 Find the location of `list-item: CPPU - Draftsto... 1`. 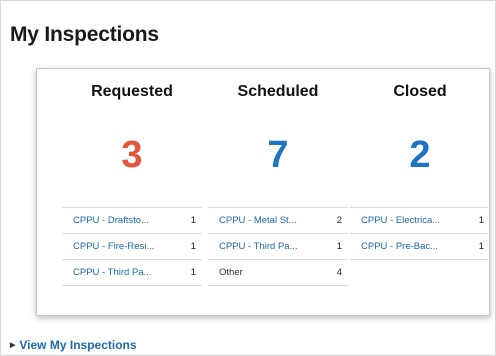

list-item: CPPU - Draftsto... 1 is located at coordinates (132, 220).